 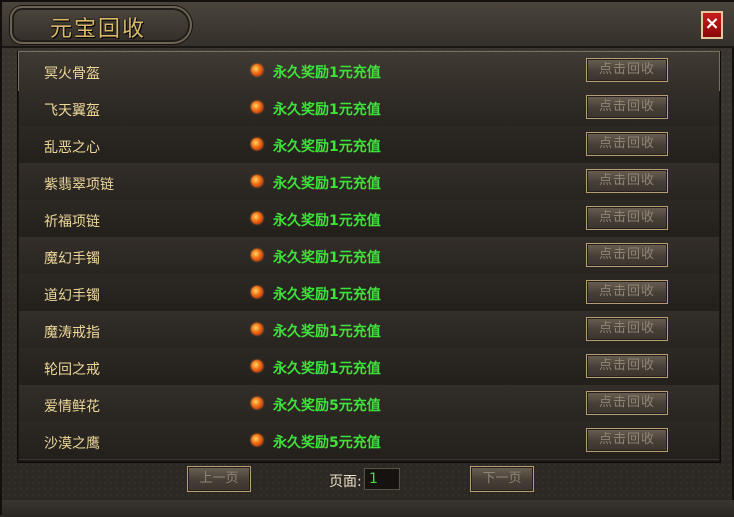 What do you see at coordinates (98, 29) in the screenshot?
I see `window-title: 元宝回收` at bounding box center [98, 29].